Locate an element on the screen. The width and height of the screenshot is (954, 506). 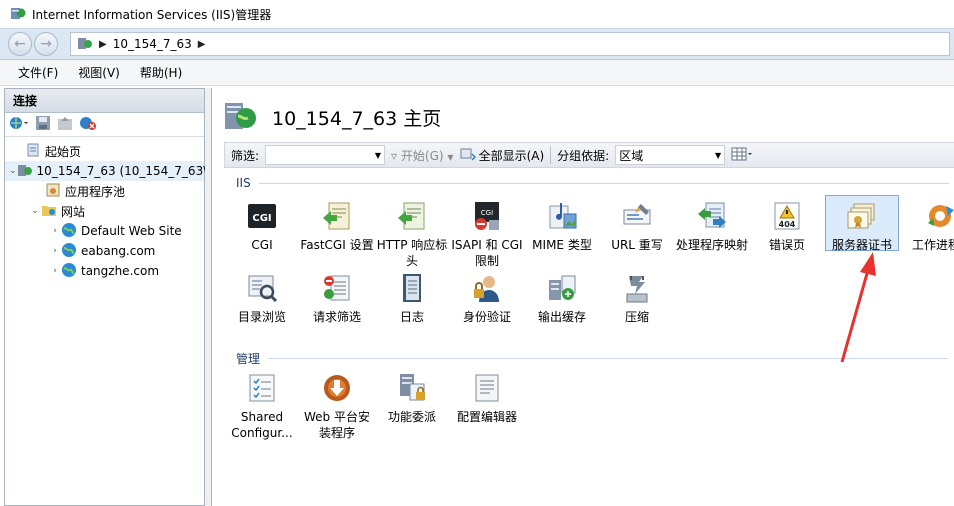
feature-http-response-headers: HTTP 响应标头 is located at coordinates (412, 234).